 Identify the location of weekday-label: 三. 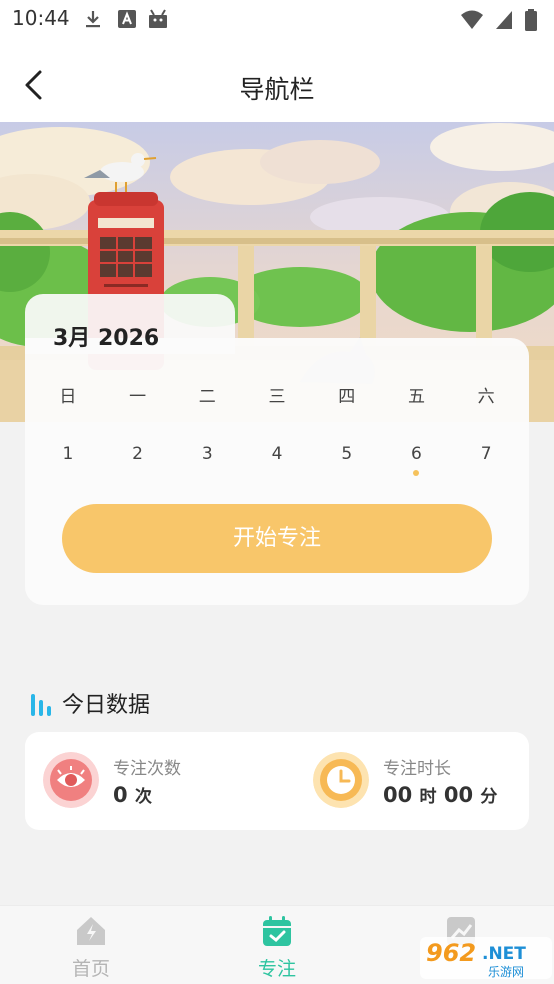
(277, 397).